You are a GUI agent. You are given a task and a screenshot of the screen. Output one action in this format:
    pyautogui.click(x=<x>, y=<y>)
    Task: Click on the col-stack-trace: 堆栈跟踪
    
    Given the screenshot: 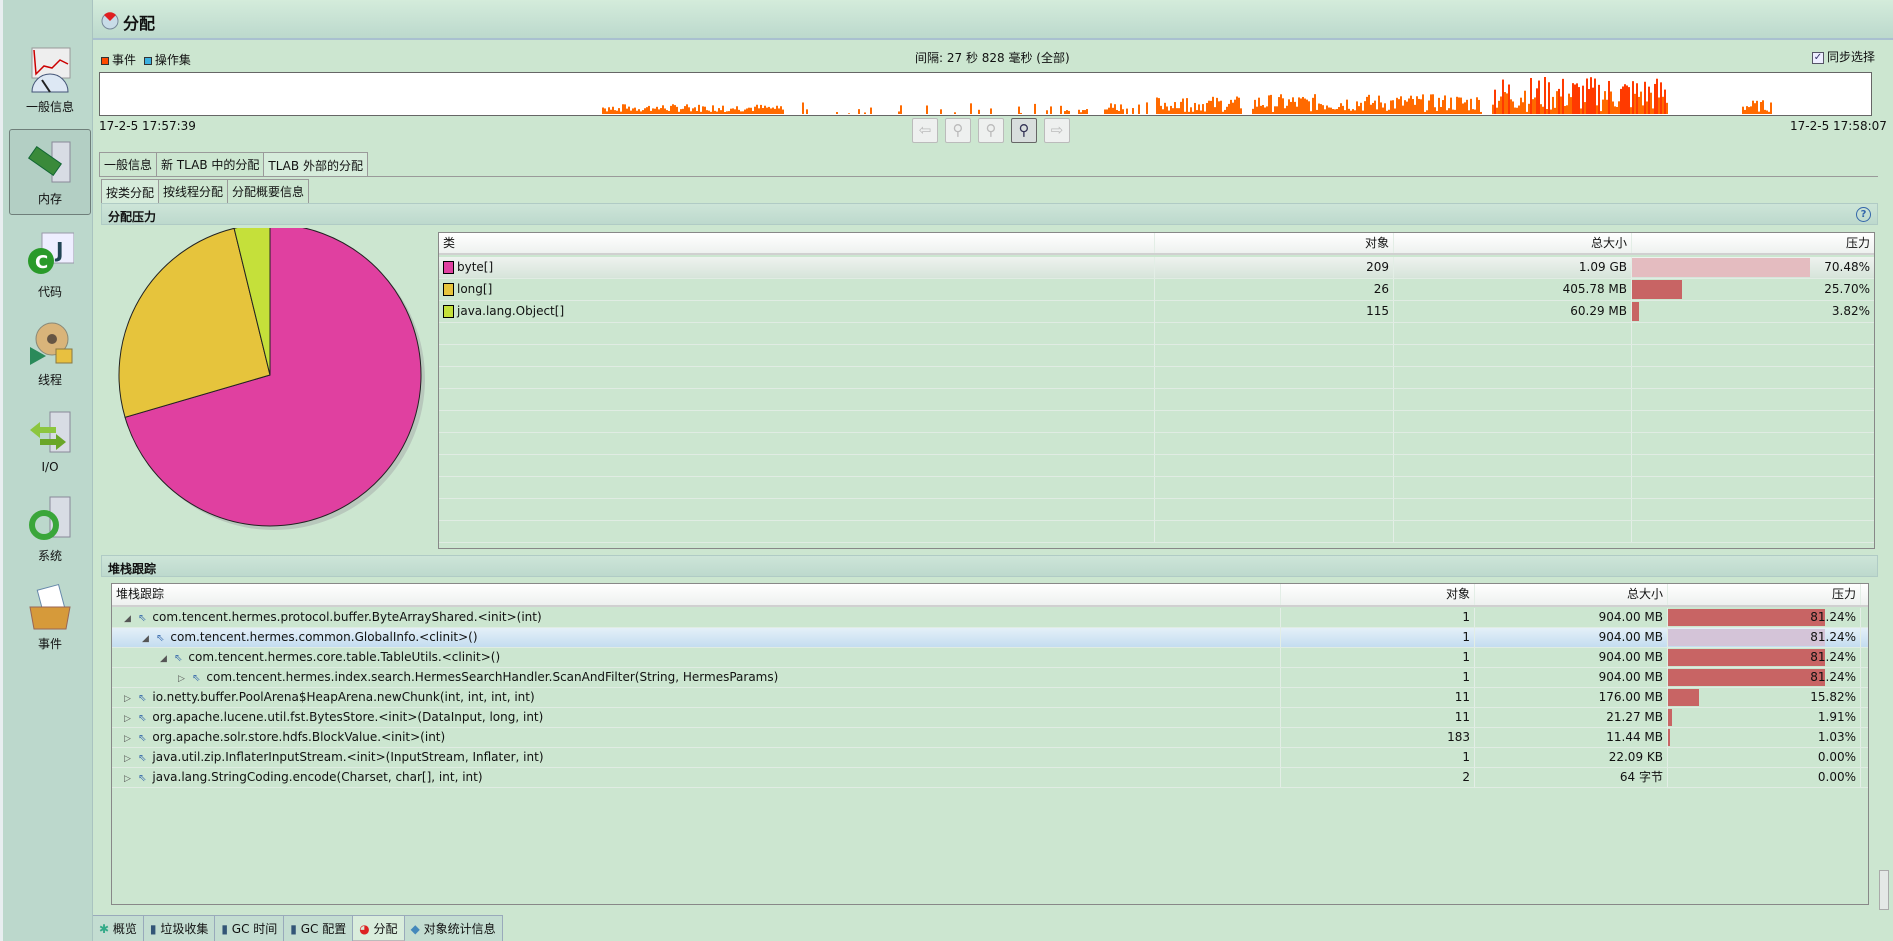 What is the action you would take?
    pyautogui.click(x=696, y=594)
    